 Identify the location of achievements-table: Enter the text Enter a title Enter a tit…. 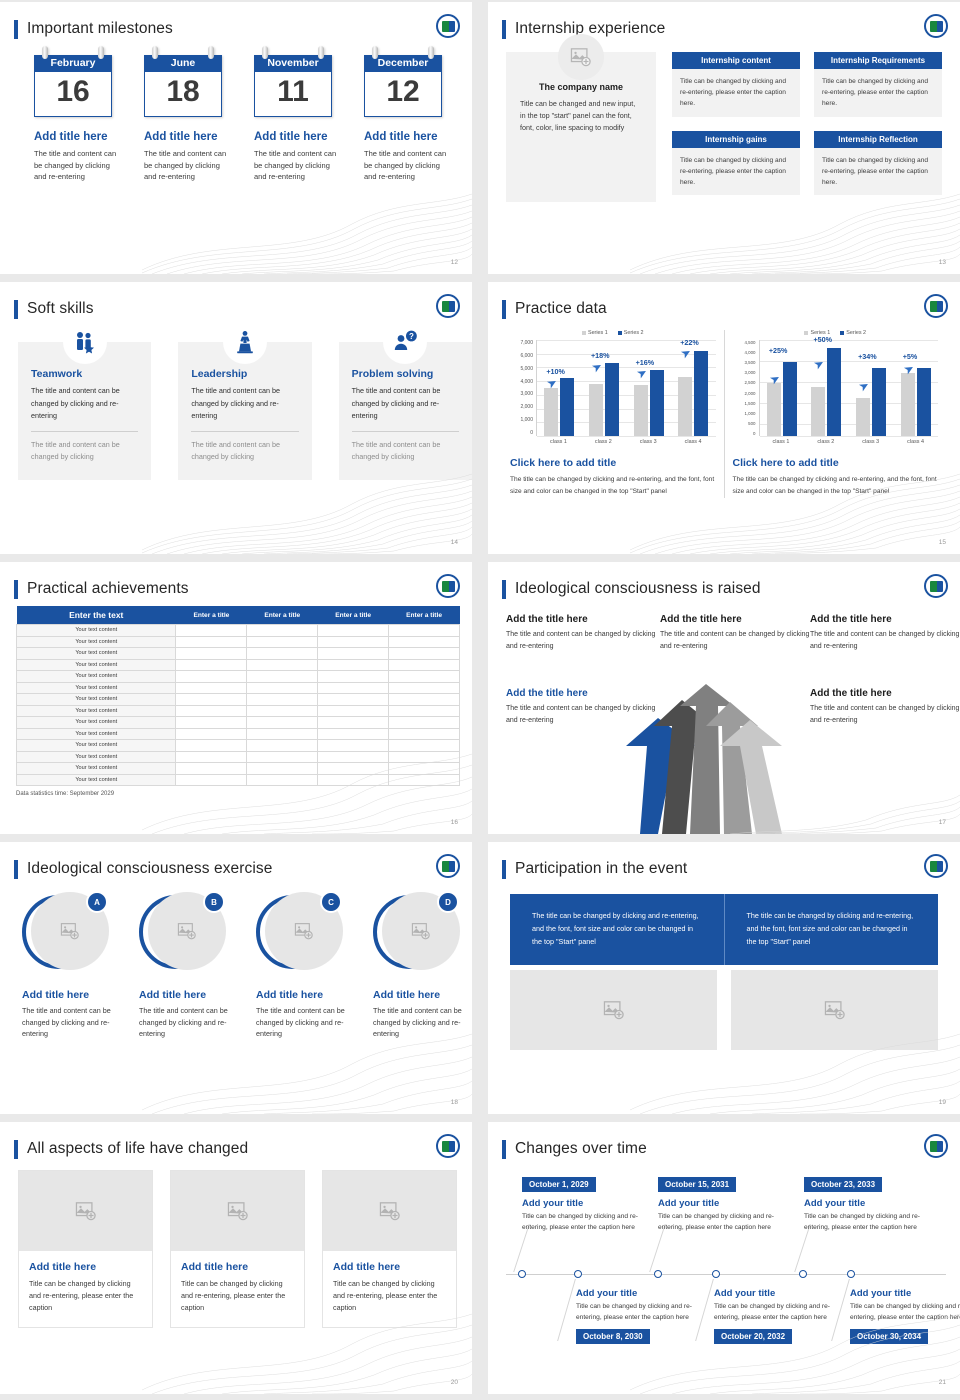
(237, 696).